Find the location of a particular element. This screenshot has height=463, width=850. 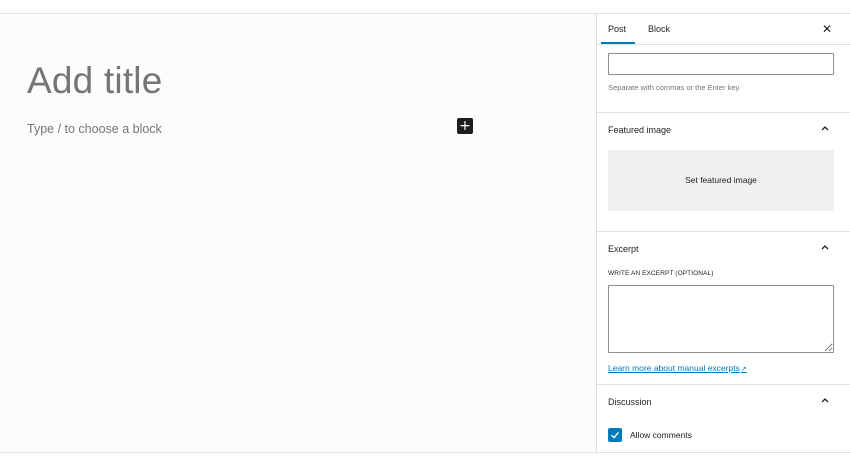

discussion-panel-title: Discussion is located at coordinates (630, 402).